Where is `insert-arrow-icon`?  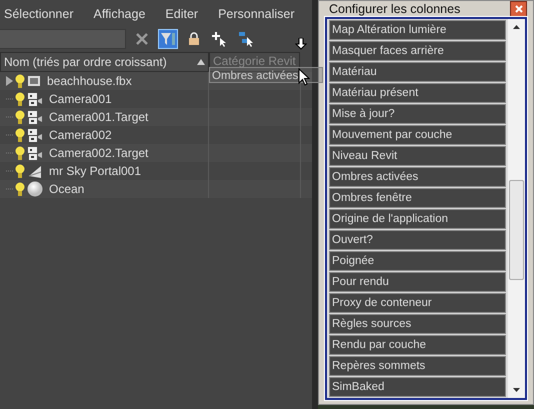
insert-arrow-icon is located at coordinates (301, 44).